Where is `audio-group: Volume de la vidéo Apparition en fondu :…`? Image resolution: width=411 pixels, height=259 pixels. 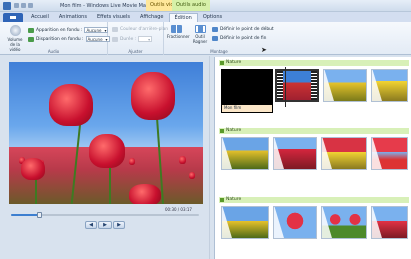 audio-group: Volume de la vidéo Apparition en fondu :… is located at coordinates (55, 38).